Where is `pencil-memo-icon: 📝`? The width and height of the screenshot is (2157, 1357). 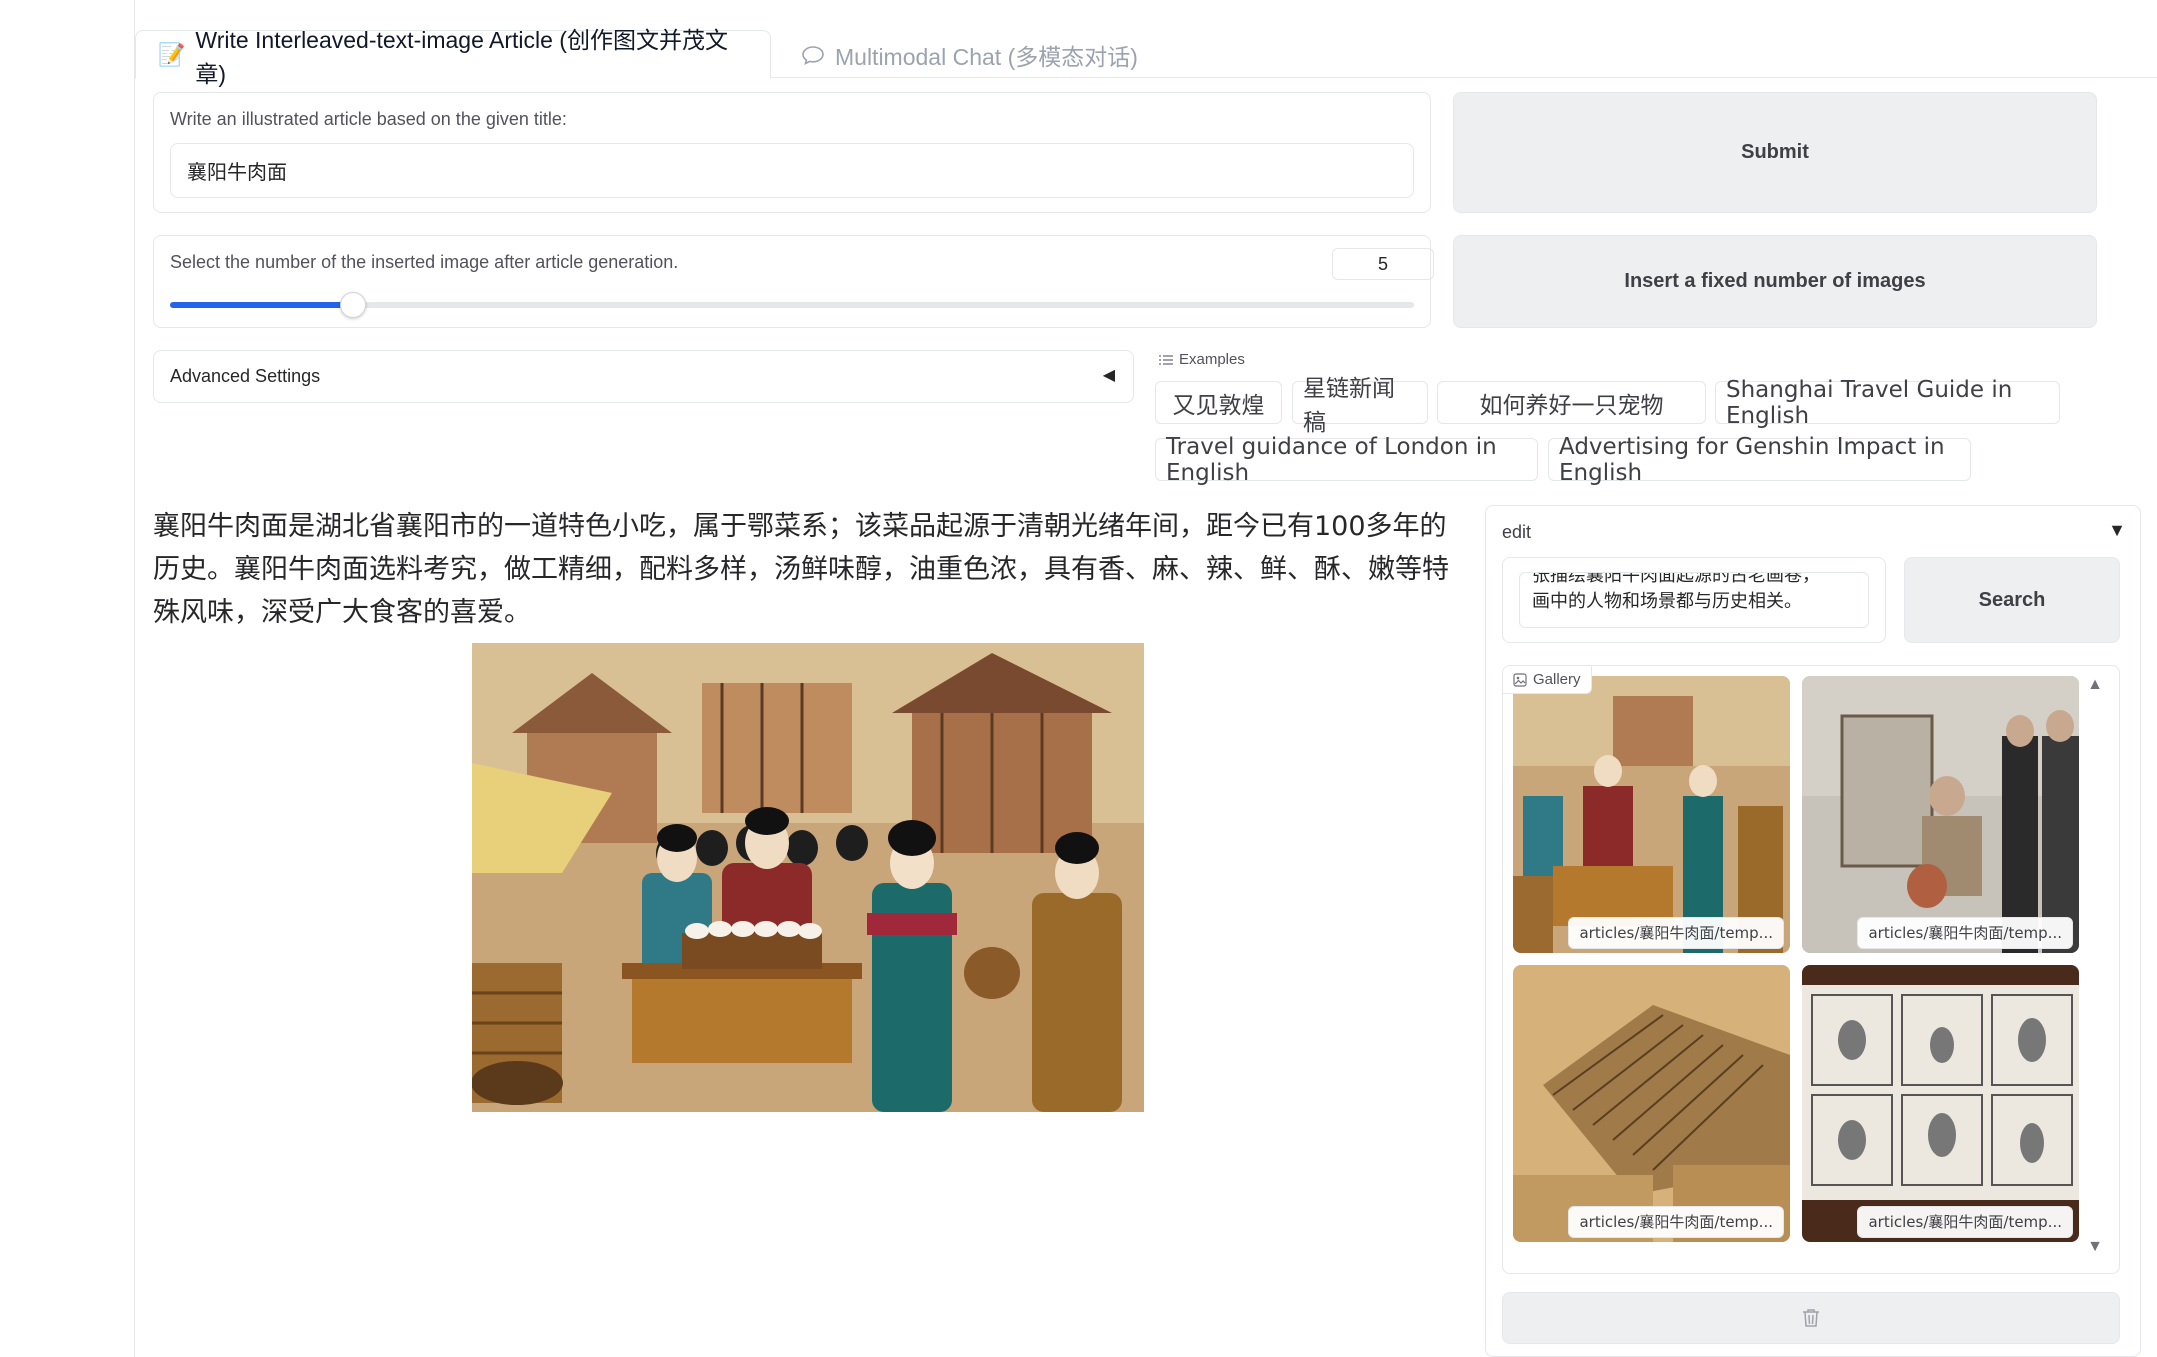 pencil-memo-icon: 📝 is located at coordinates (172, 54).